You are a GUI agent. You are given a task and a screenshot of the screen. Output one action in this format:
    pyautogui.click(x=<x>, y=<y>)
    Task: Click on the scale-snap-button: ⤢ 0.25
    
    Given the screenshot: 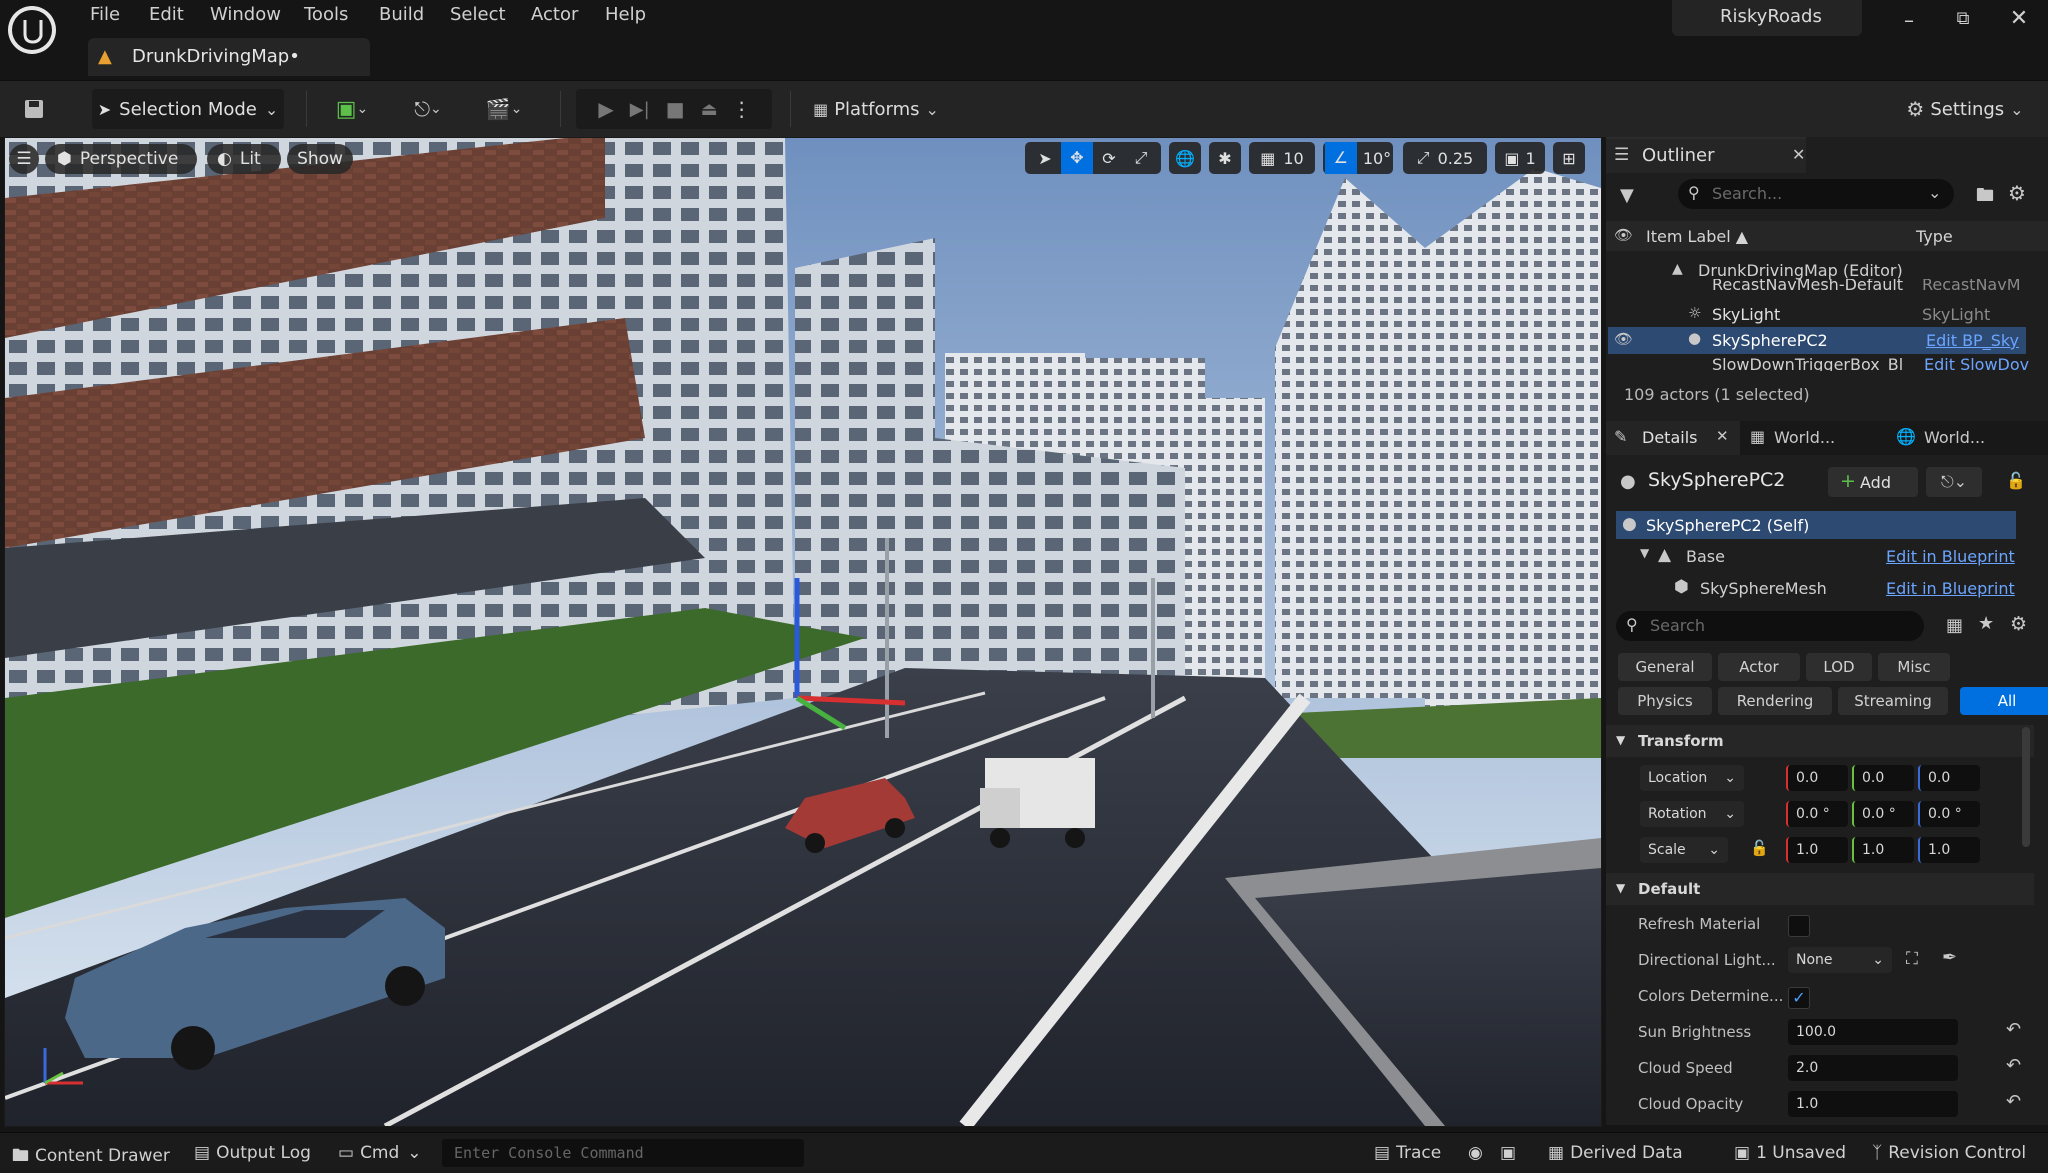 What is the action you would take?
    pyautogui.click(x=1445, y=158)
    